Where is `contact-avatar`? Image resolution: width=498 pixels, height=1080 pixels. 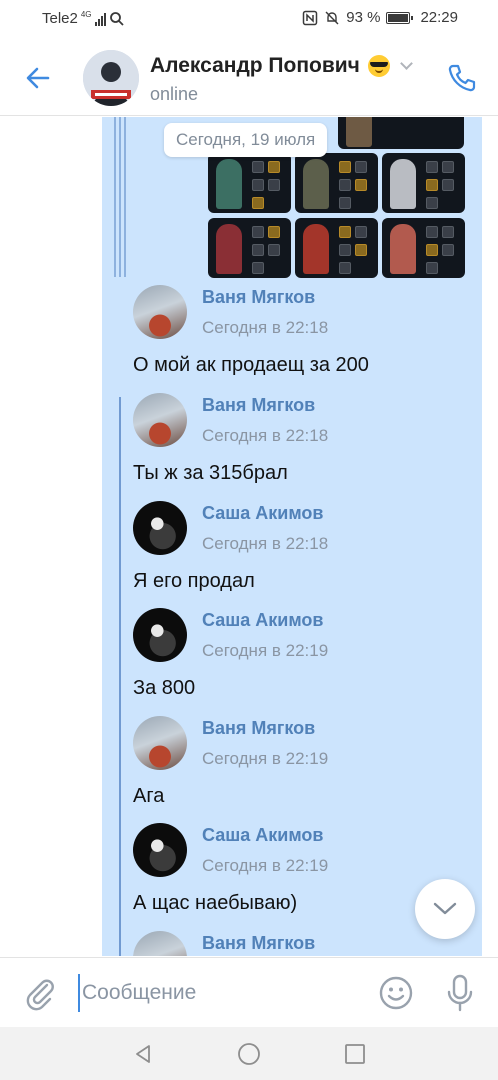
contact-avatar is located at coordinates (111, 78).